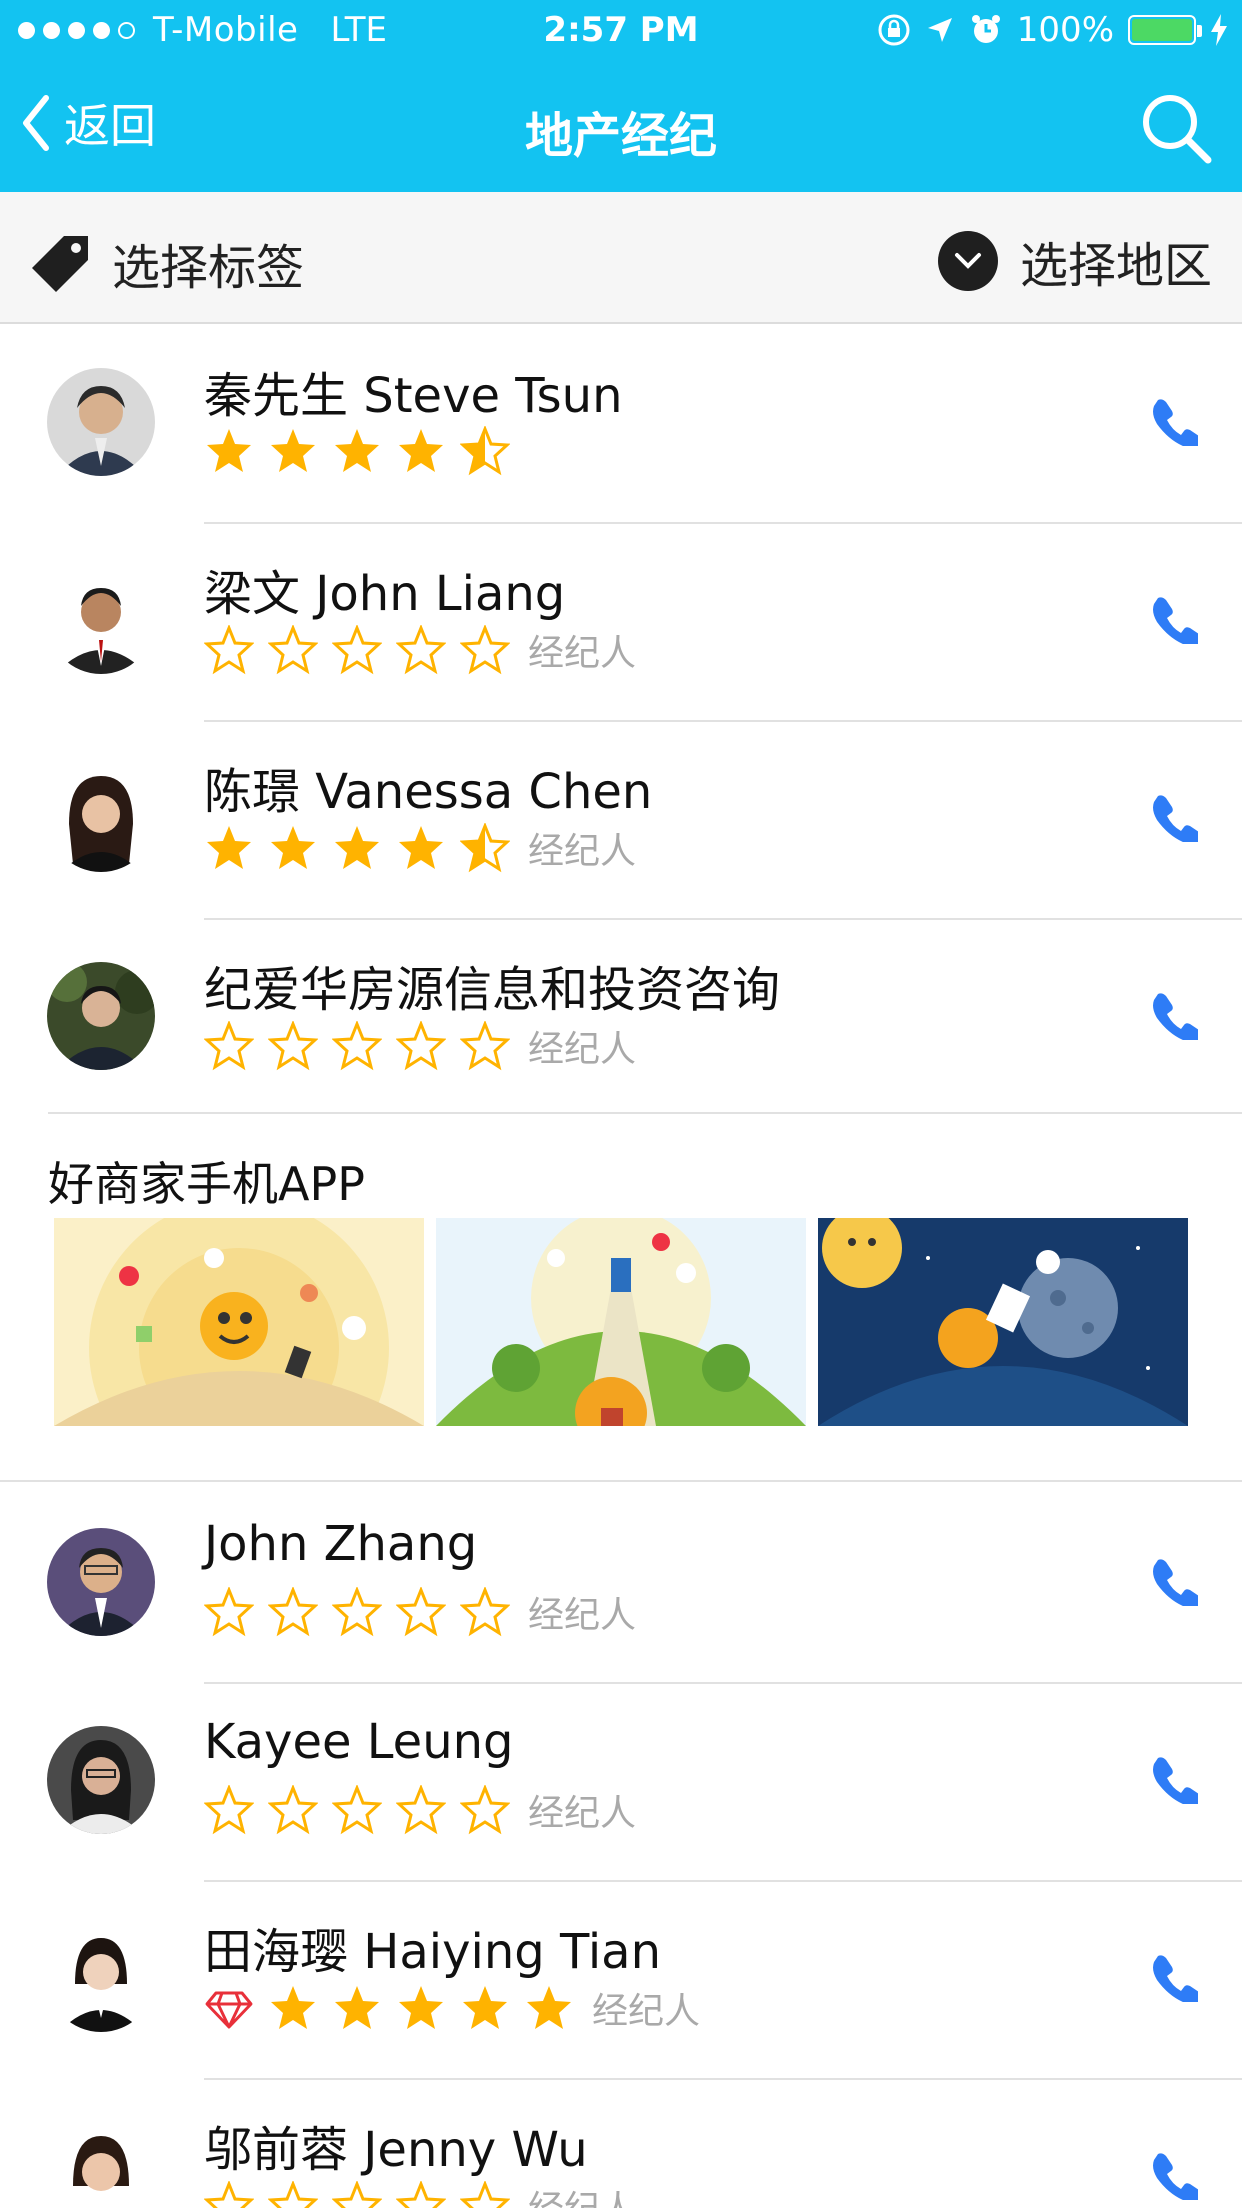 Image resolution: width=1242 pixels, height=2208 pixels. I want to click on agent-row: John Zhang 经纪人, so click(621, 1585).